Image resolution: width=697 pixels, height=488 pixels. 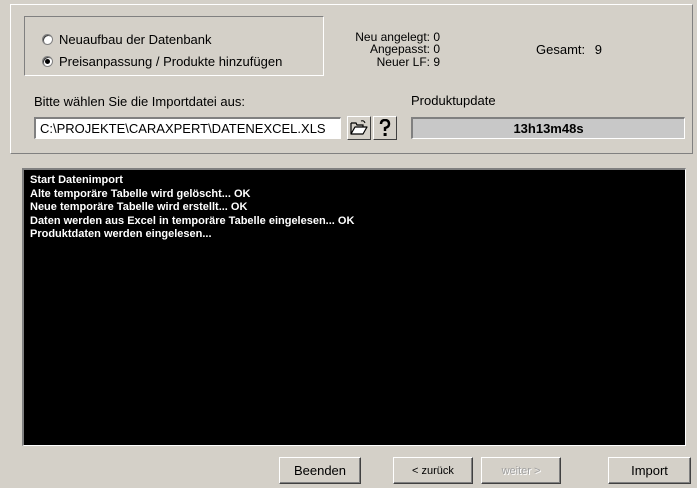 I want to click on product-update-progress: 13h13m48s, so click(x=548, y=128).